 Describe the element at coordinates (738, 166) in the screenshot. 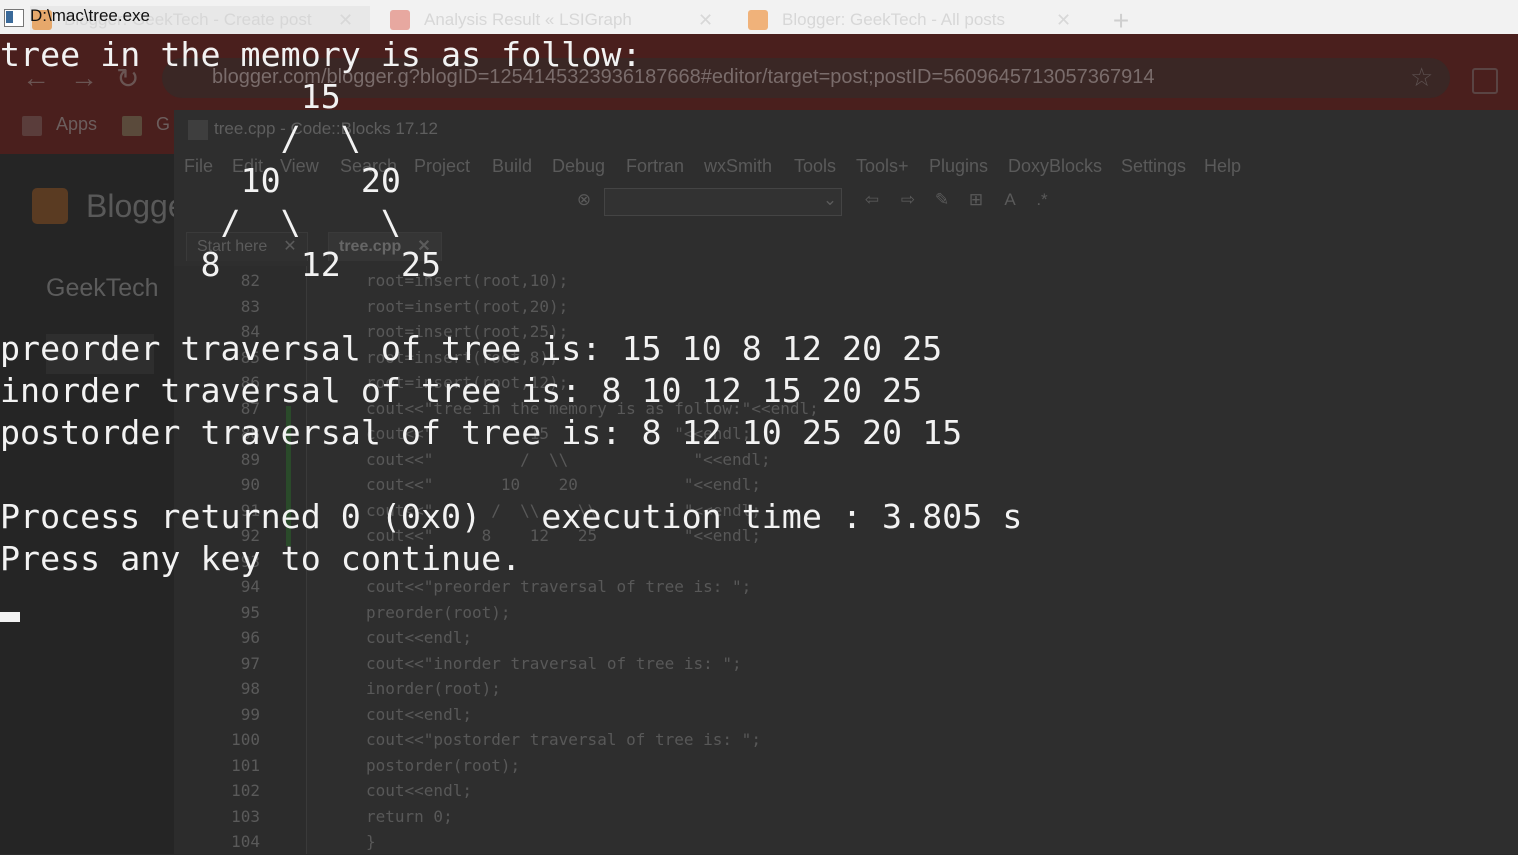

I see `menu-wxsmith: wxSmith` at that location.